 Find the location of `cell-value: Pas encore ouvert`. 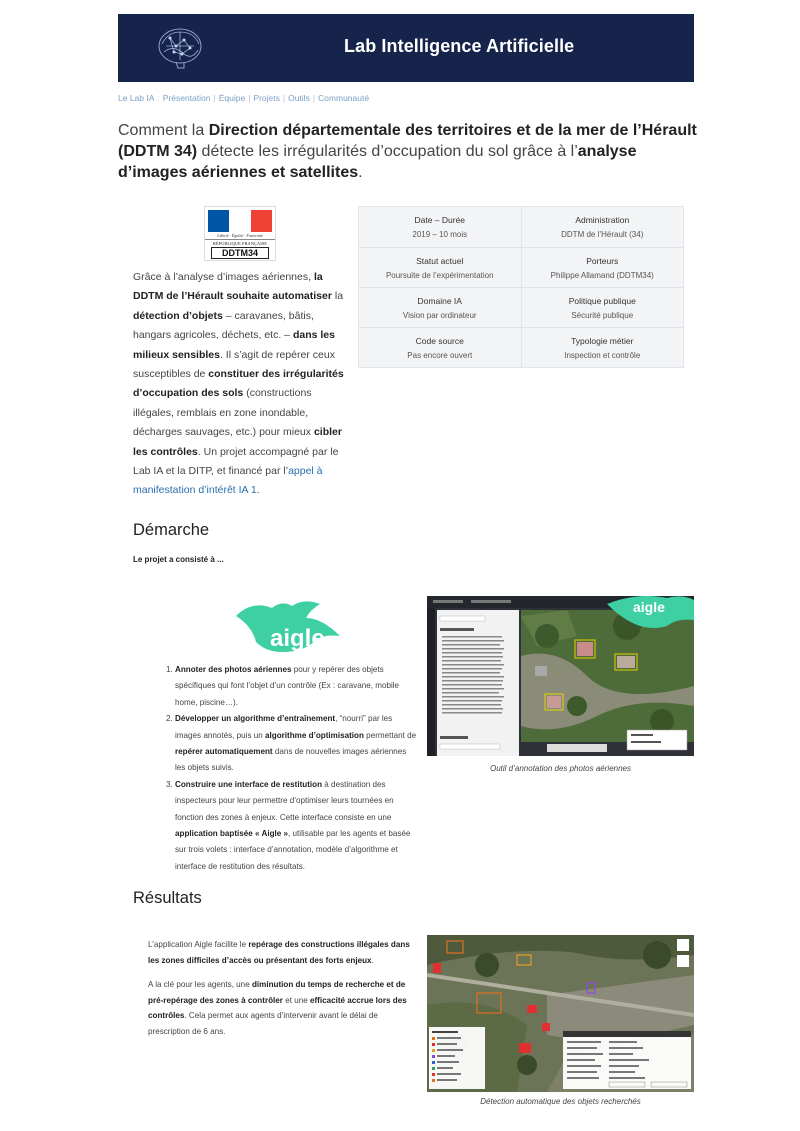

cell-value: Pas encore ouvert is located at coordinates (440, 355).